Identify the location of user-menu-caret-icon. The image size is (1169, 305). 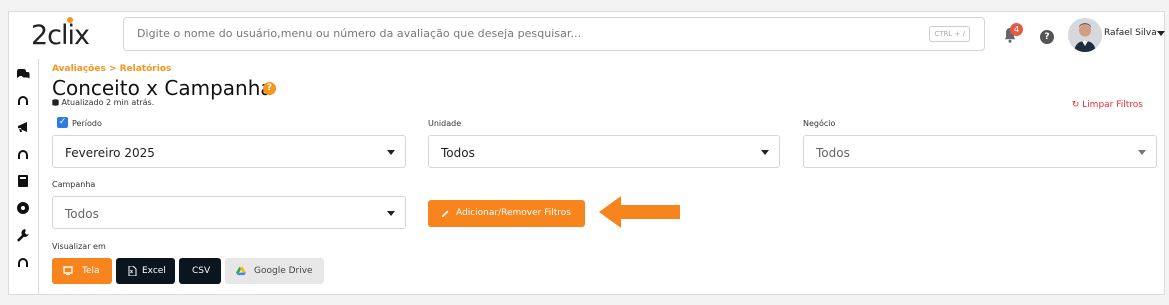
(1161, 33).